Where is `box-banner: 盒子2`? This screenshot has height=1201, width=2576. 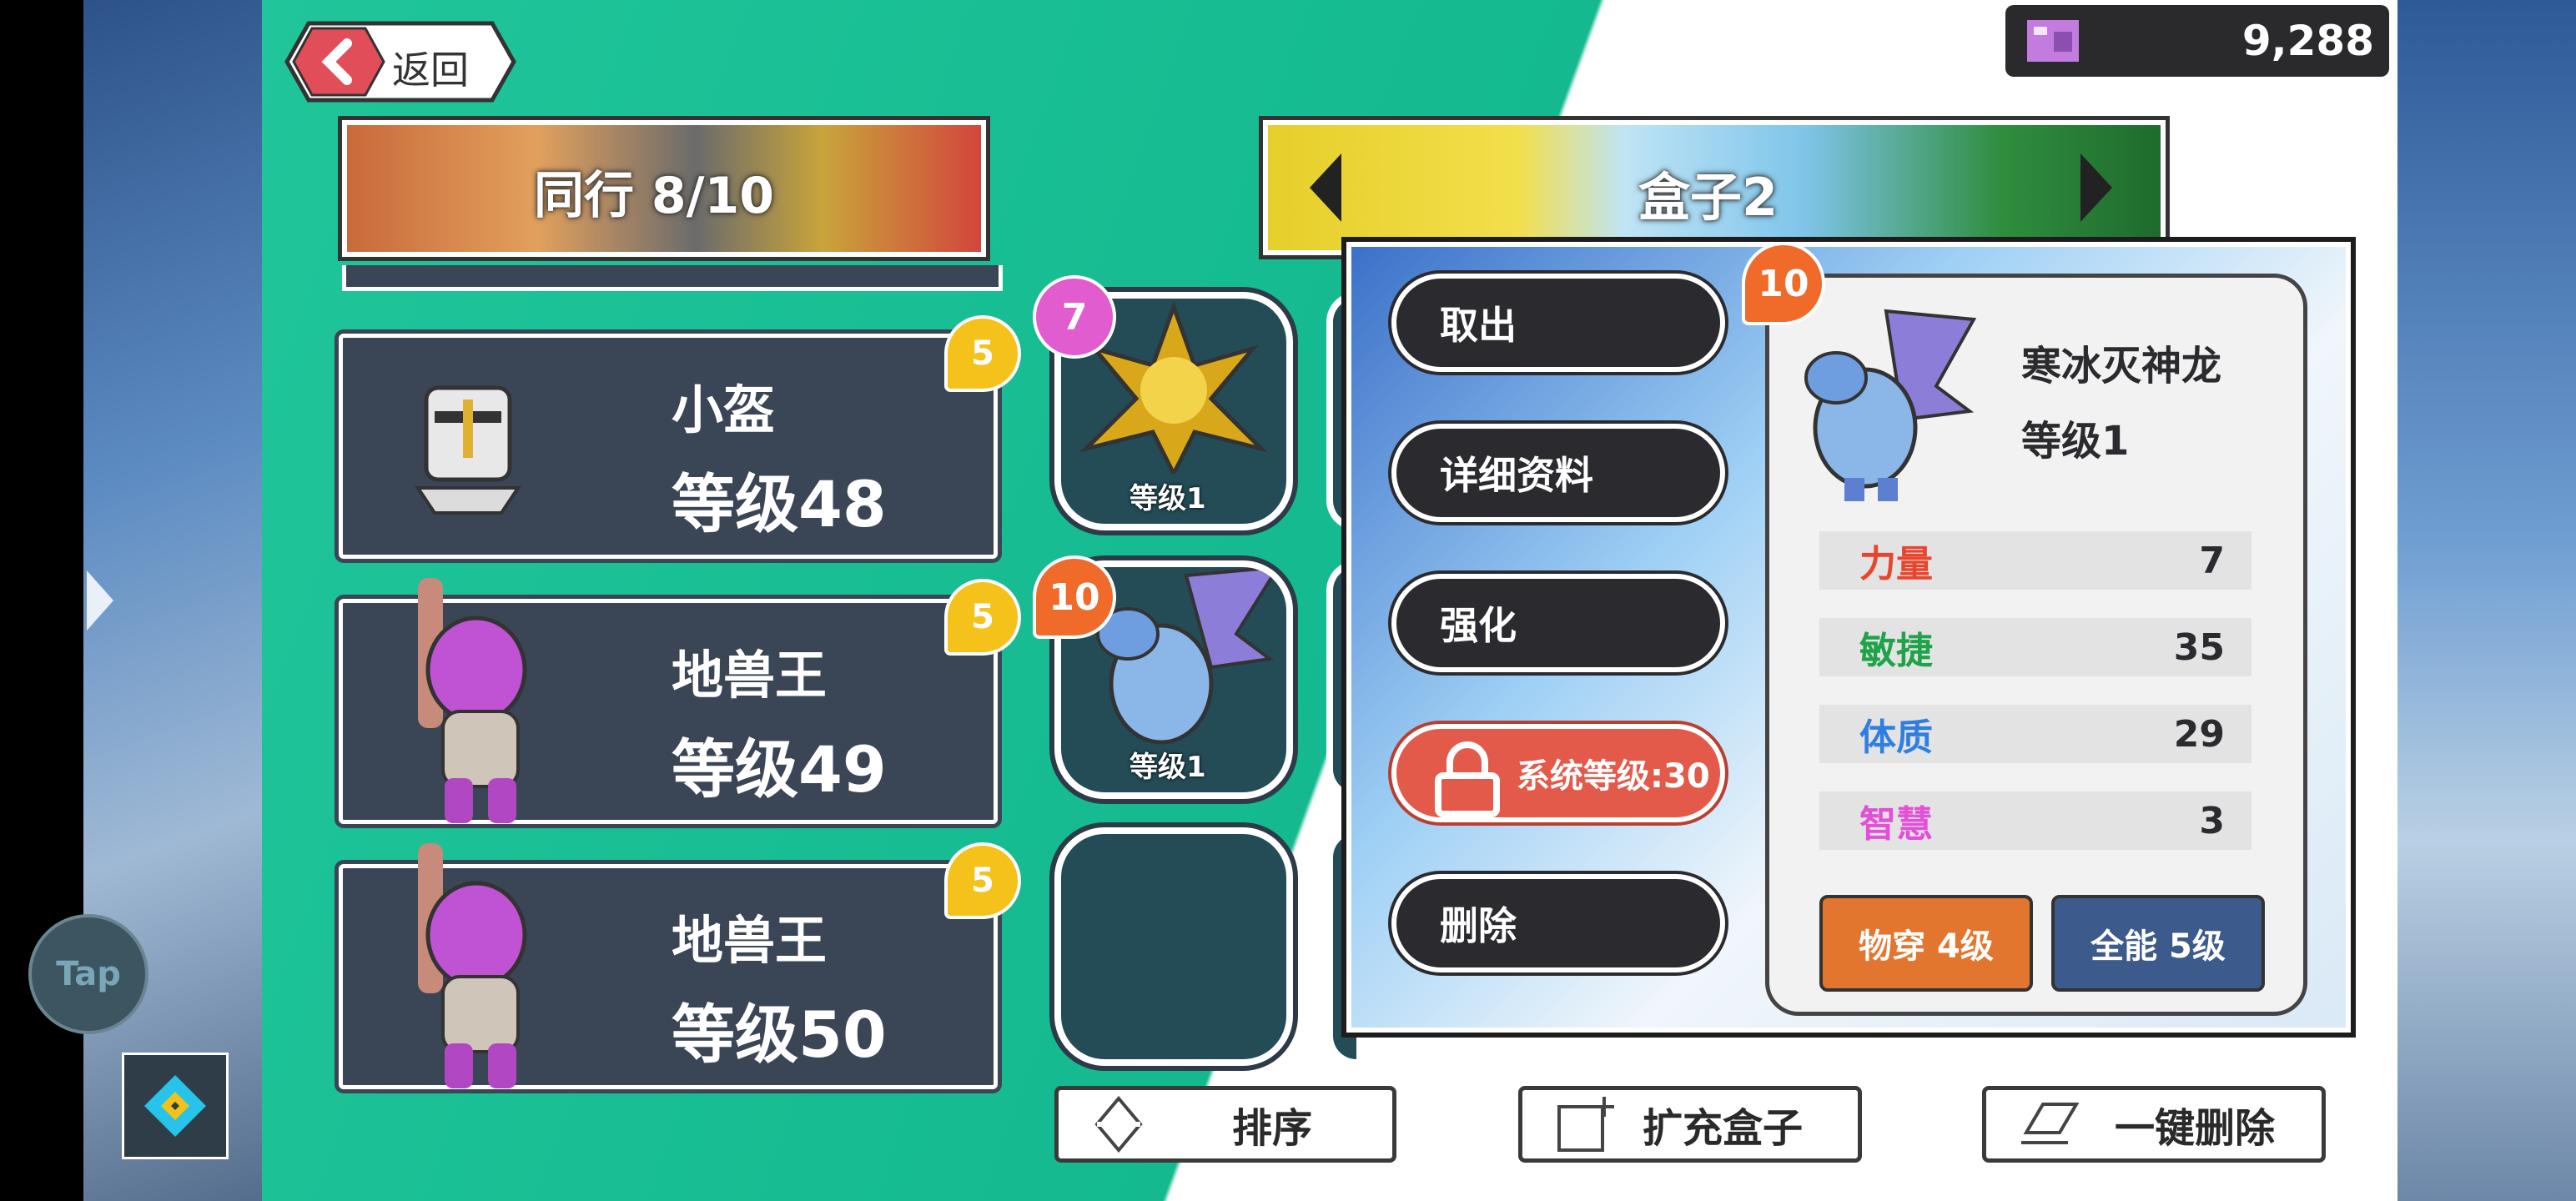 box-banner: 盒子2 is located at coordinates (1714, 188).